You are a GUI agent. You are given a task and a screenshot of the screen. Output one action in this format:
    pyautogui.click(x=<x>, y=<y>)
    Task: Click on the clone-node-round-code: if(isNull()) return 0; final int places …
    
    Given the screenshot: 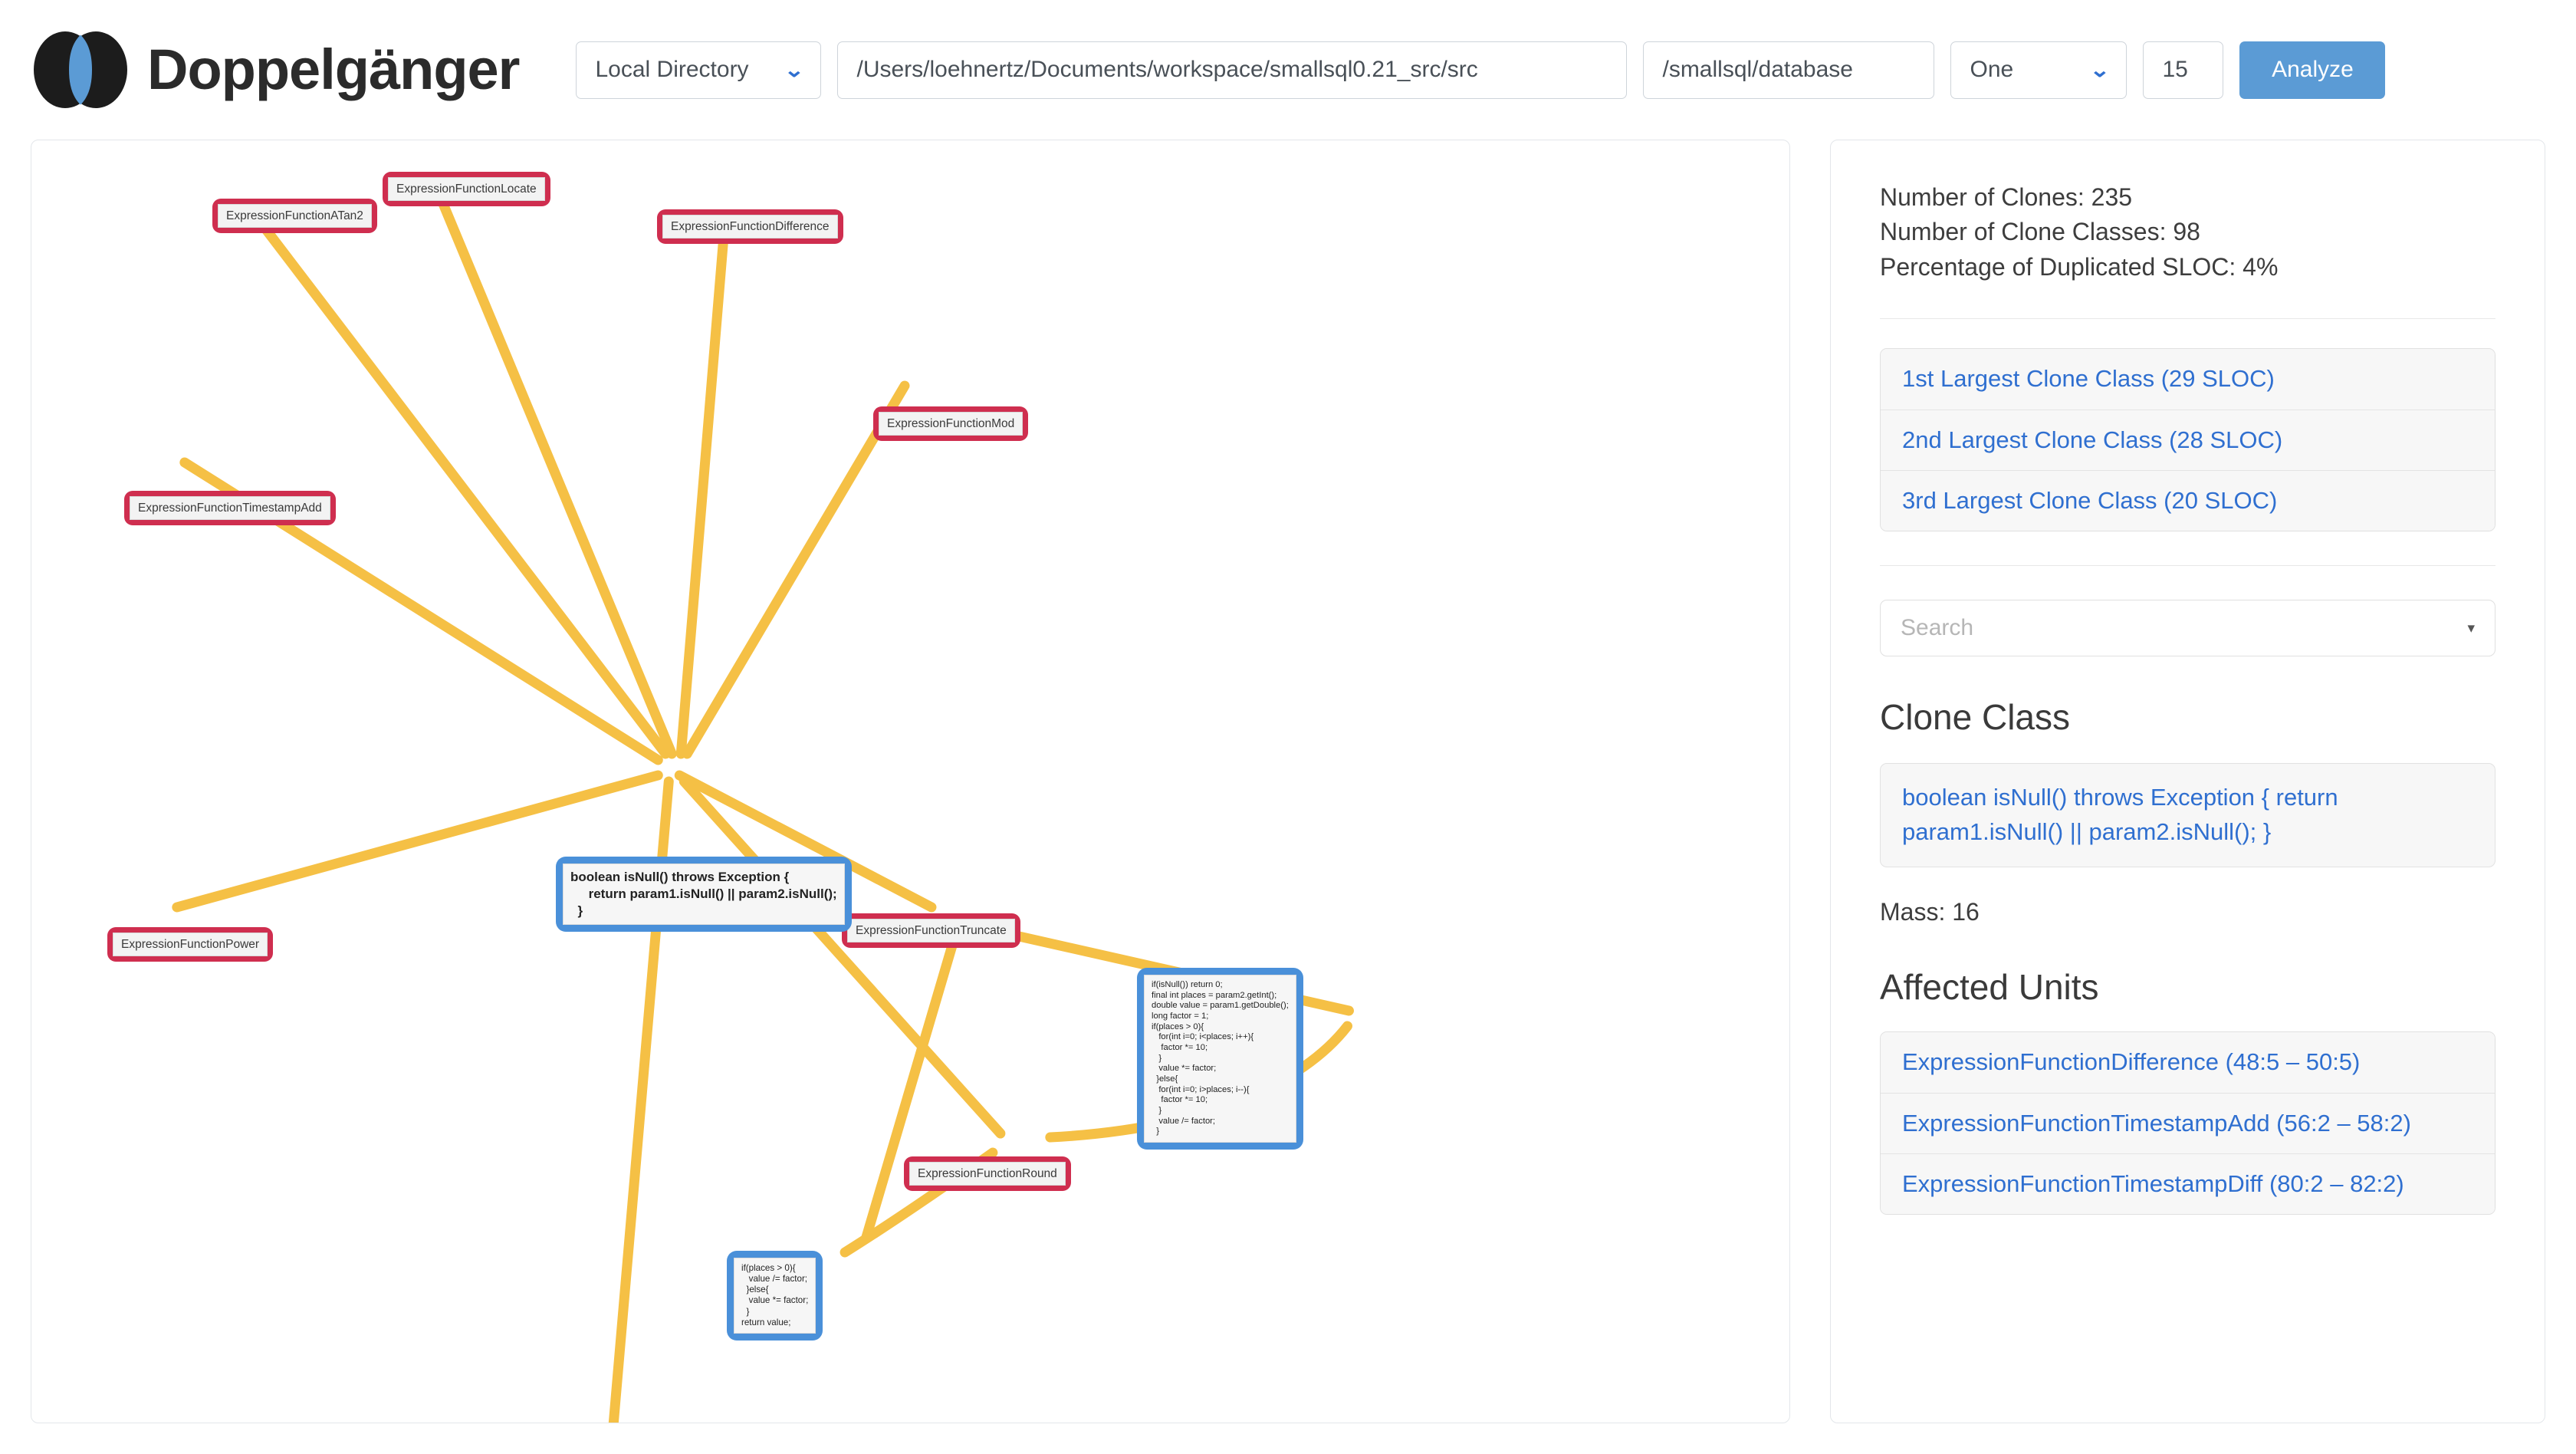 What is the action you would take?
    pyautogui.click(x=1220, y=1059)
    